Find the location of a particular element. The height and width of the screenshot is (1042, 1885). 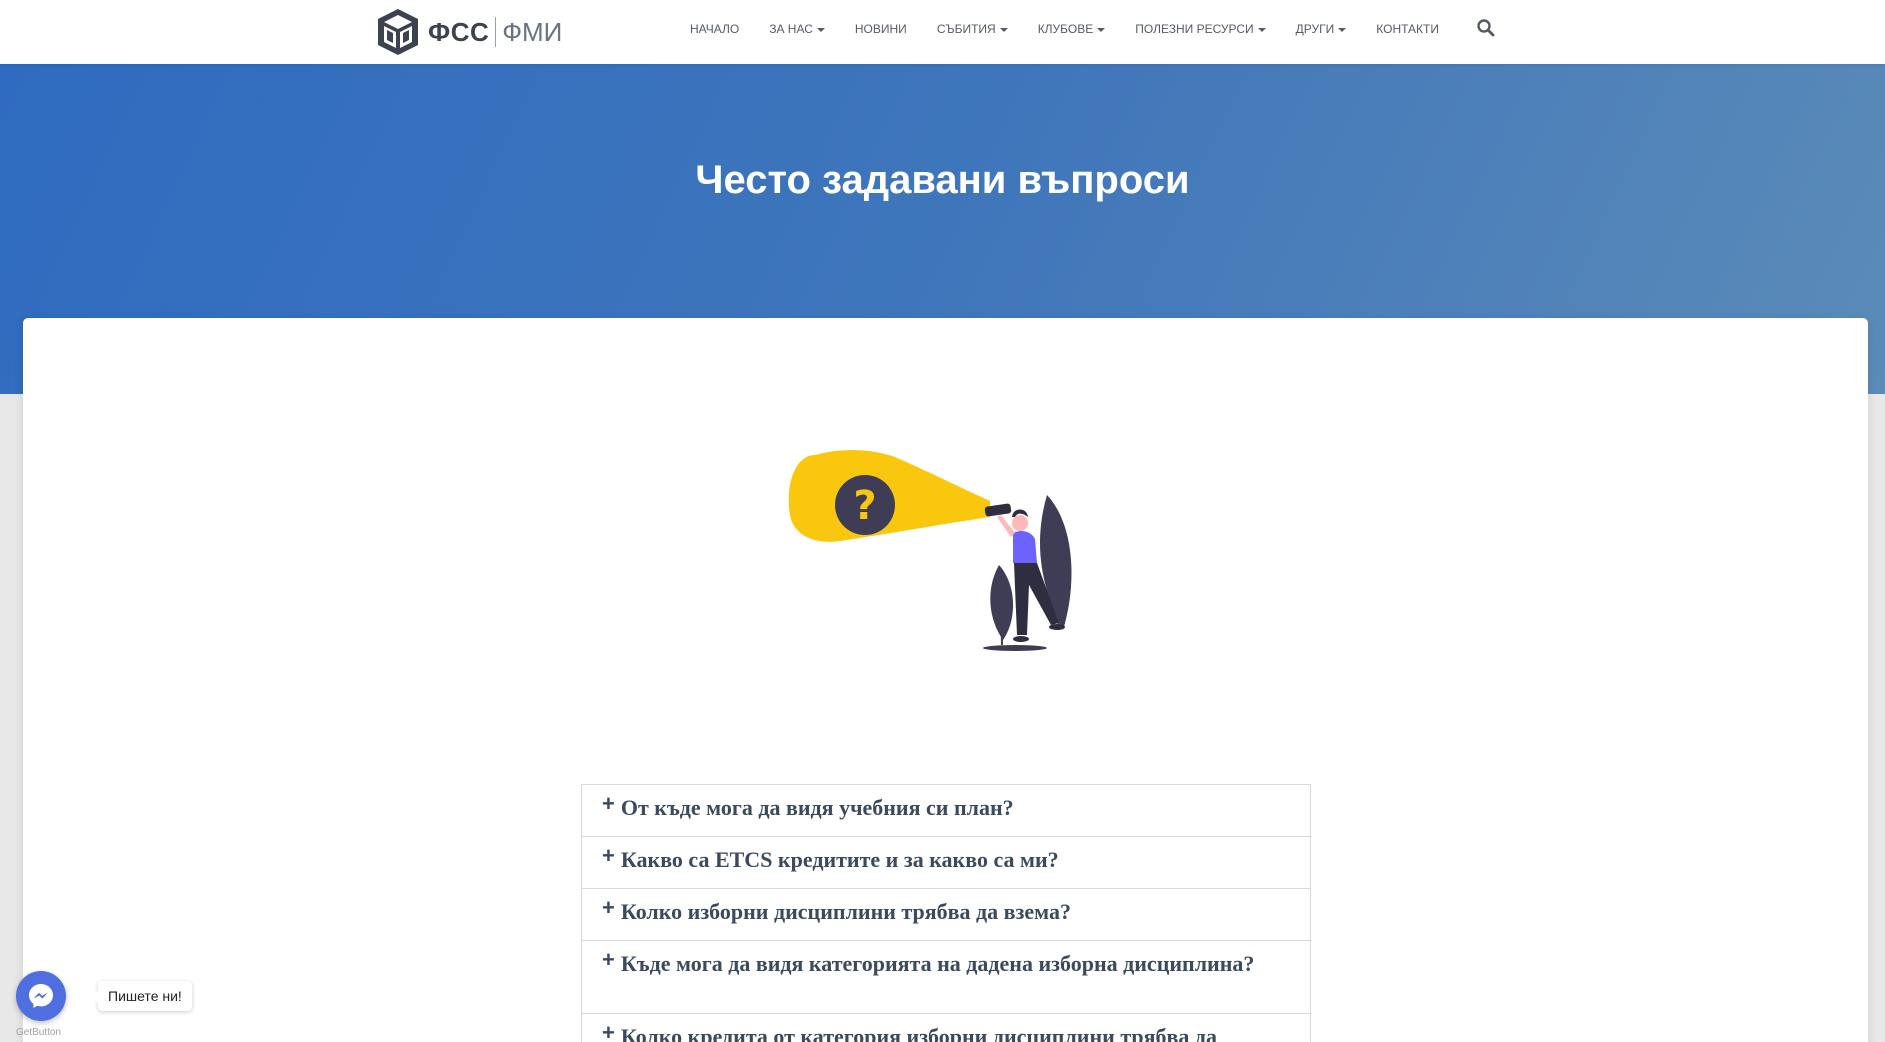

question-flashlight-illustration: ? is located at coordinates (930, 550).